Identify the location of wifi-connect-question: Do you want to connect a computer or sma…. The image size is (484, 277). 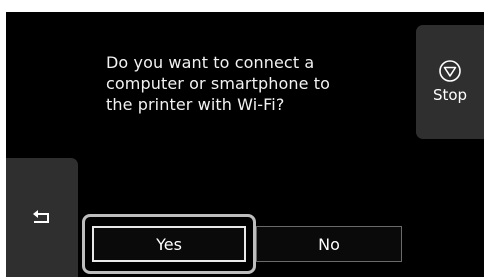
(218, 83).